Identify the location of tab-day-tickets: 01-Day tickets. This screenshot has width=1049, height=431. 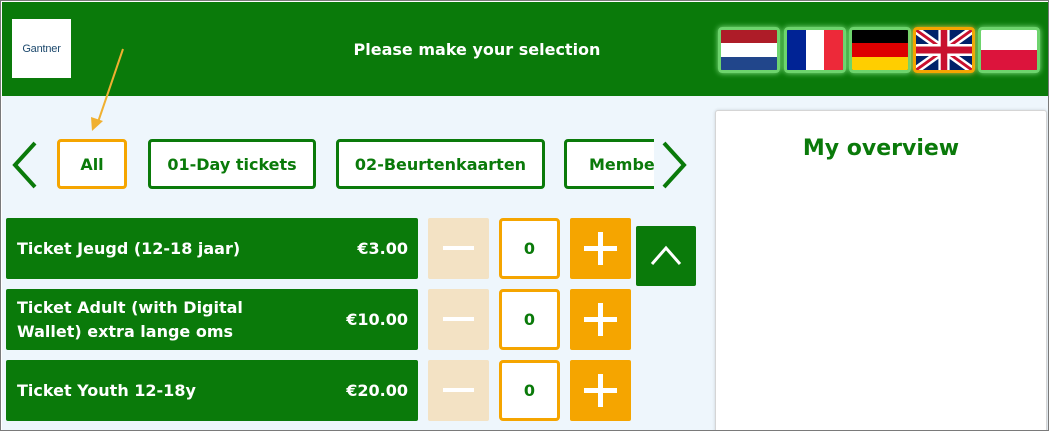
(232, 164).